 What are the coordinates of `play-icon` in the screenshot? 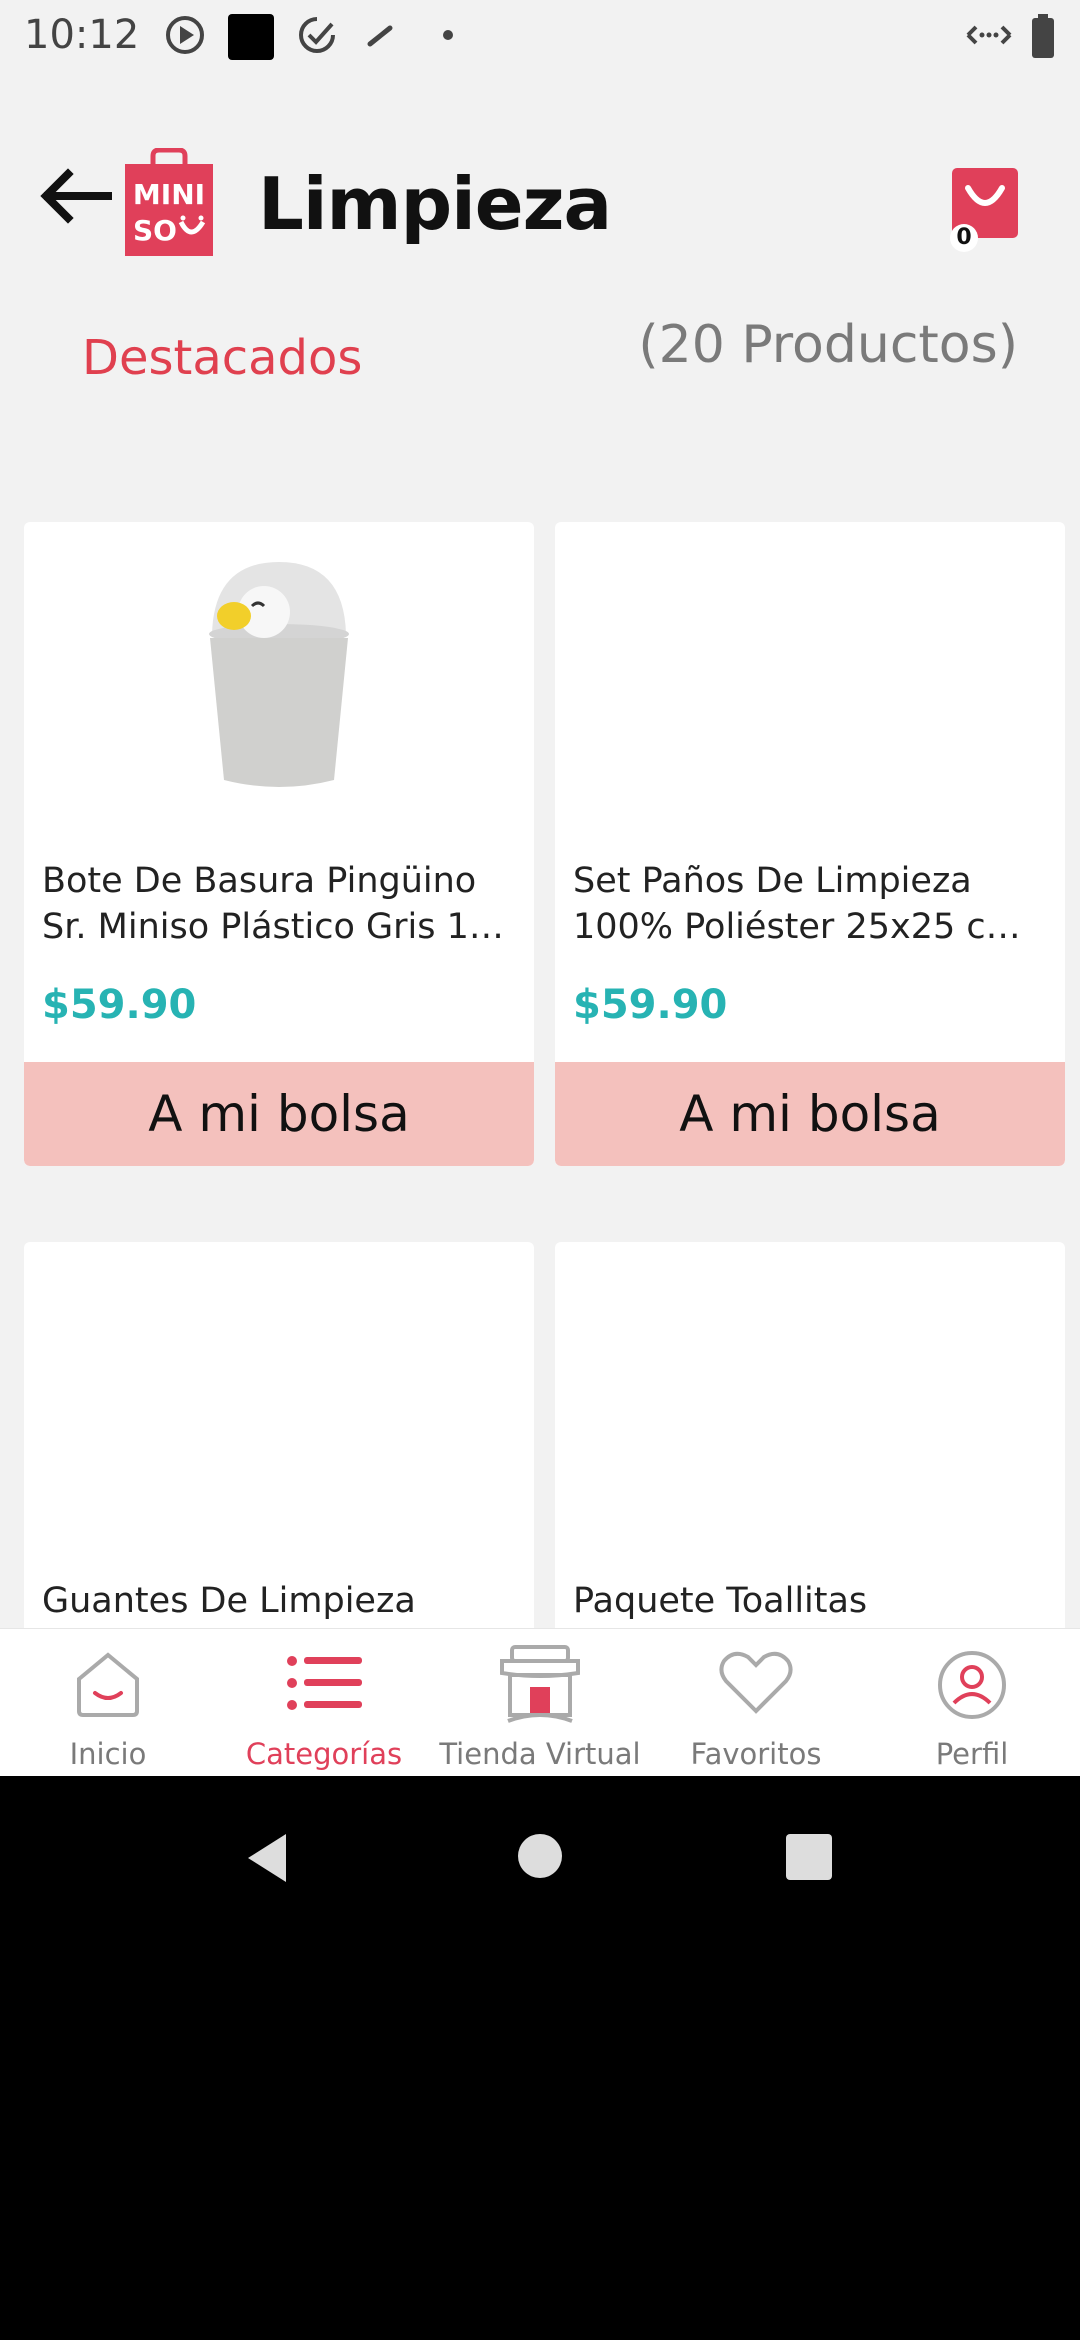 It's located at (185, 35).